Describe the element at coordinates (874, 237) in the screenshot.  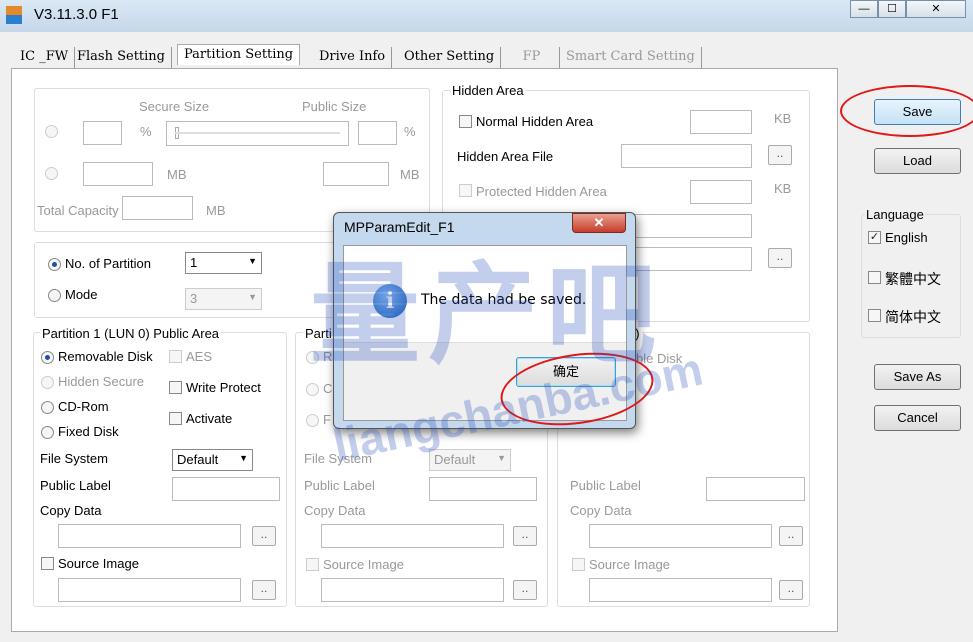
I see `english-checkbox: ✓` at that location.